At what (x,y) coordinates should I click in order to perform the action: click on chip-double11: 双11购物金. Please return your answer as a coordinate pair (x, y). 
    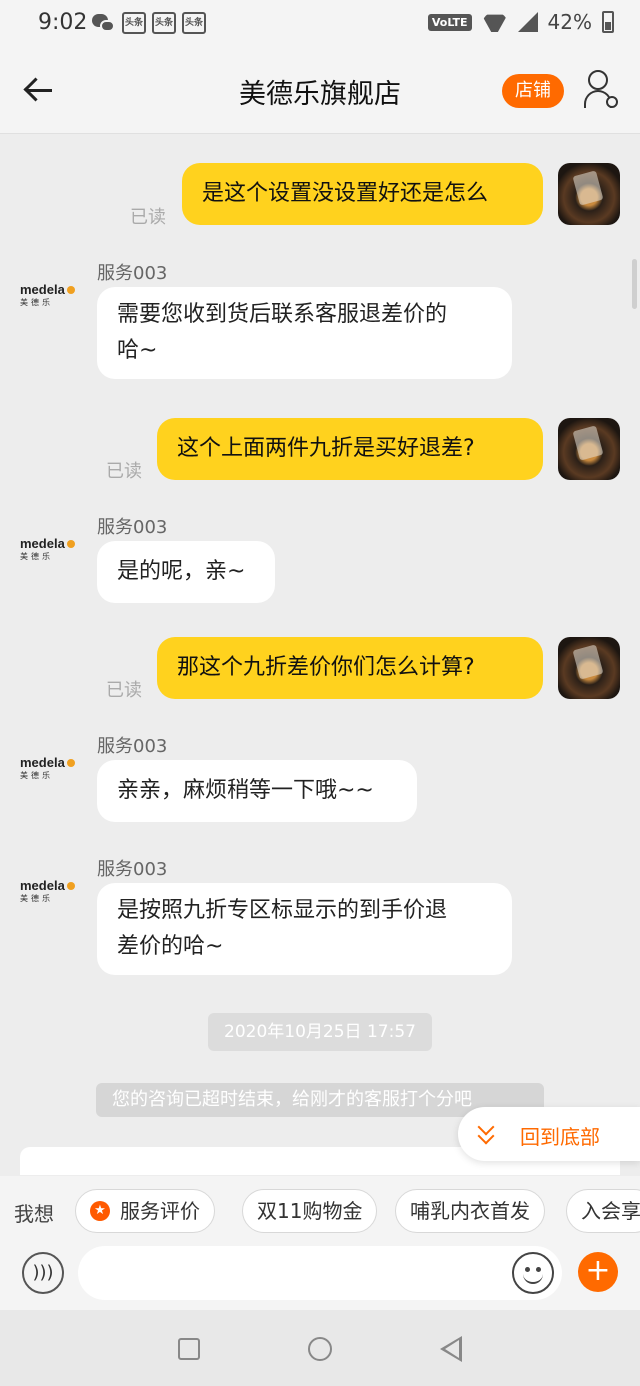
    Looking at the image, I should click on (310, 1211).